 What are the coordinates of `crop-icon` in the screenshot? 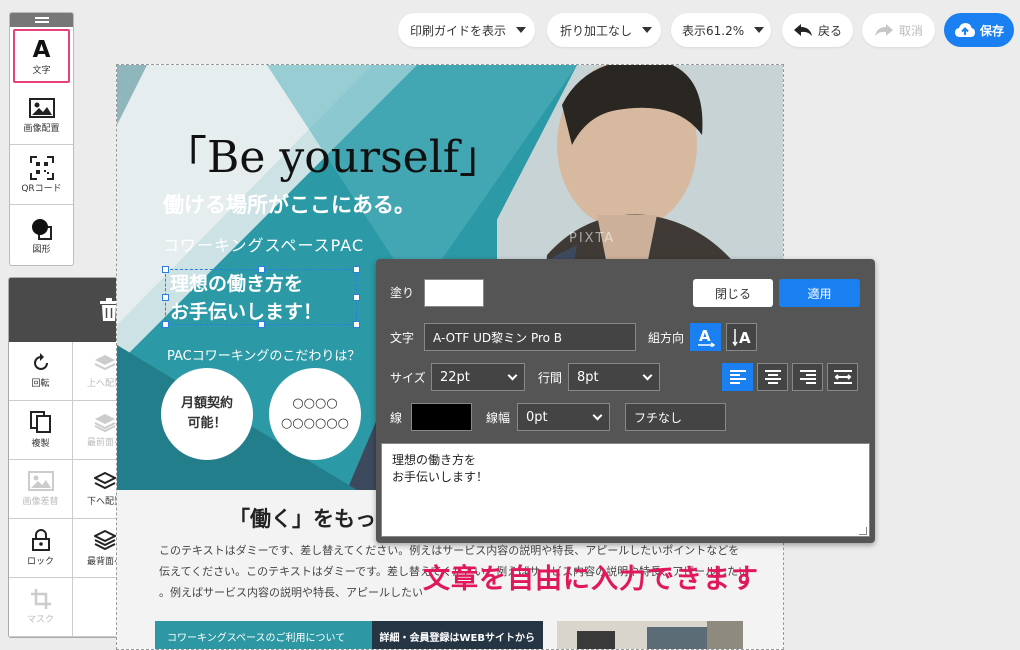 It's located at (40, 599).